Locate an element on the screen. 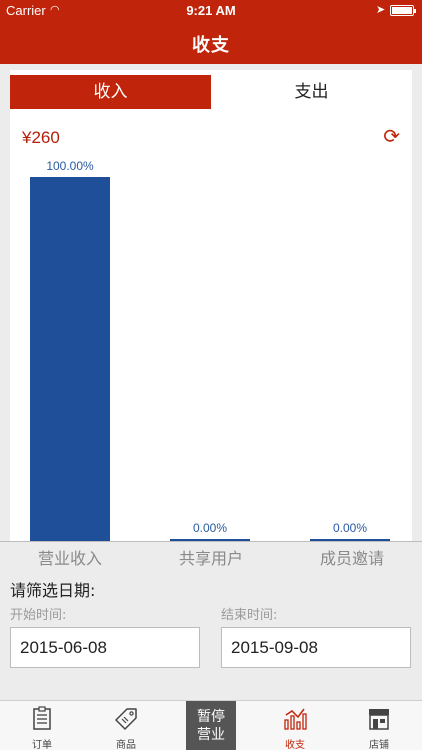 The image size is (422, 750). refresh-icon: ⟳ is located at coordinates (391, 136).